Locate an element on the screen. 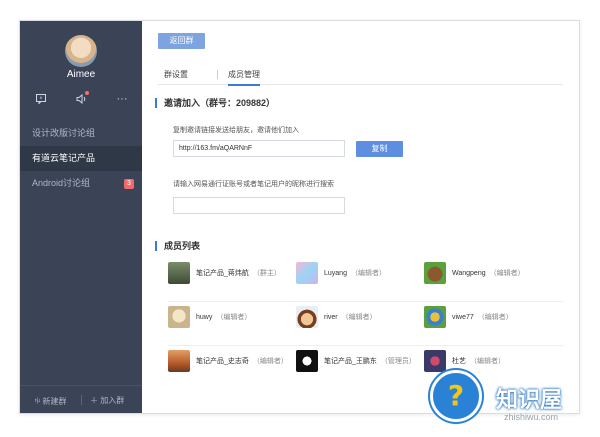 This screenshot has height=437, width=600. member-name: 笔记产品_蒋炜航 is located at coordinates (222, 273).